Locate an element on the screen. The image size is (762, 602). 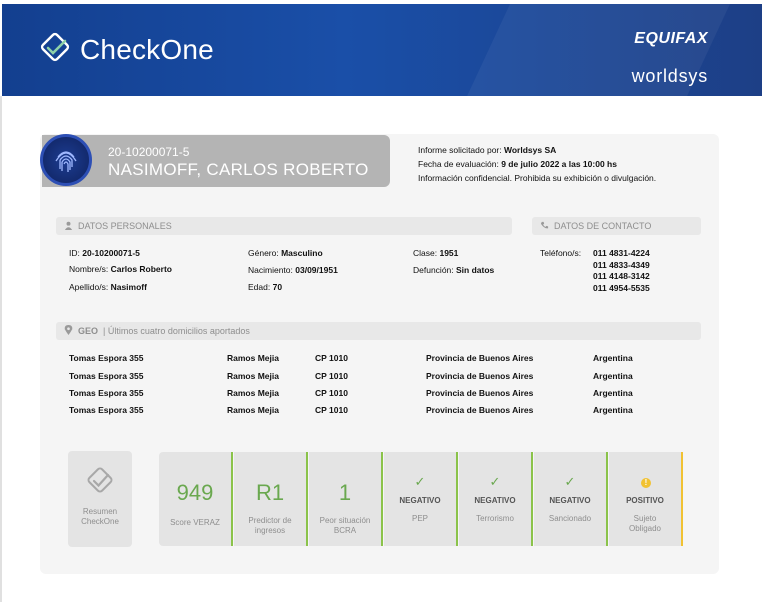
phones-label: Teléfono/s: is located at coordinates (561, 253).